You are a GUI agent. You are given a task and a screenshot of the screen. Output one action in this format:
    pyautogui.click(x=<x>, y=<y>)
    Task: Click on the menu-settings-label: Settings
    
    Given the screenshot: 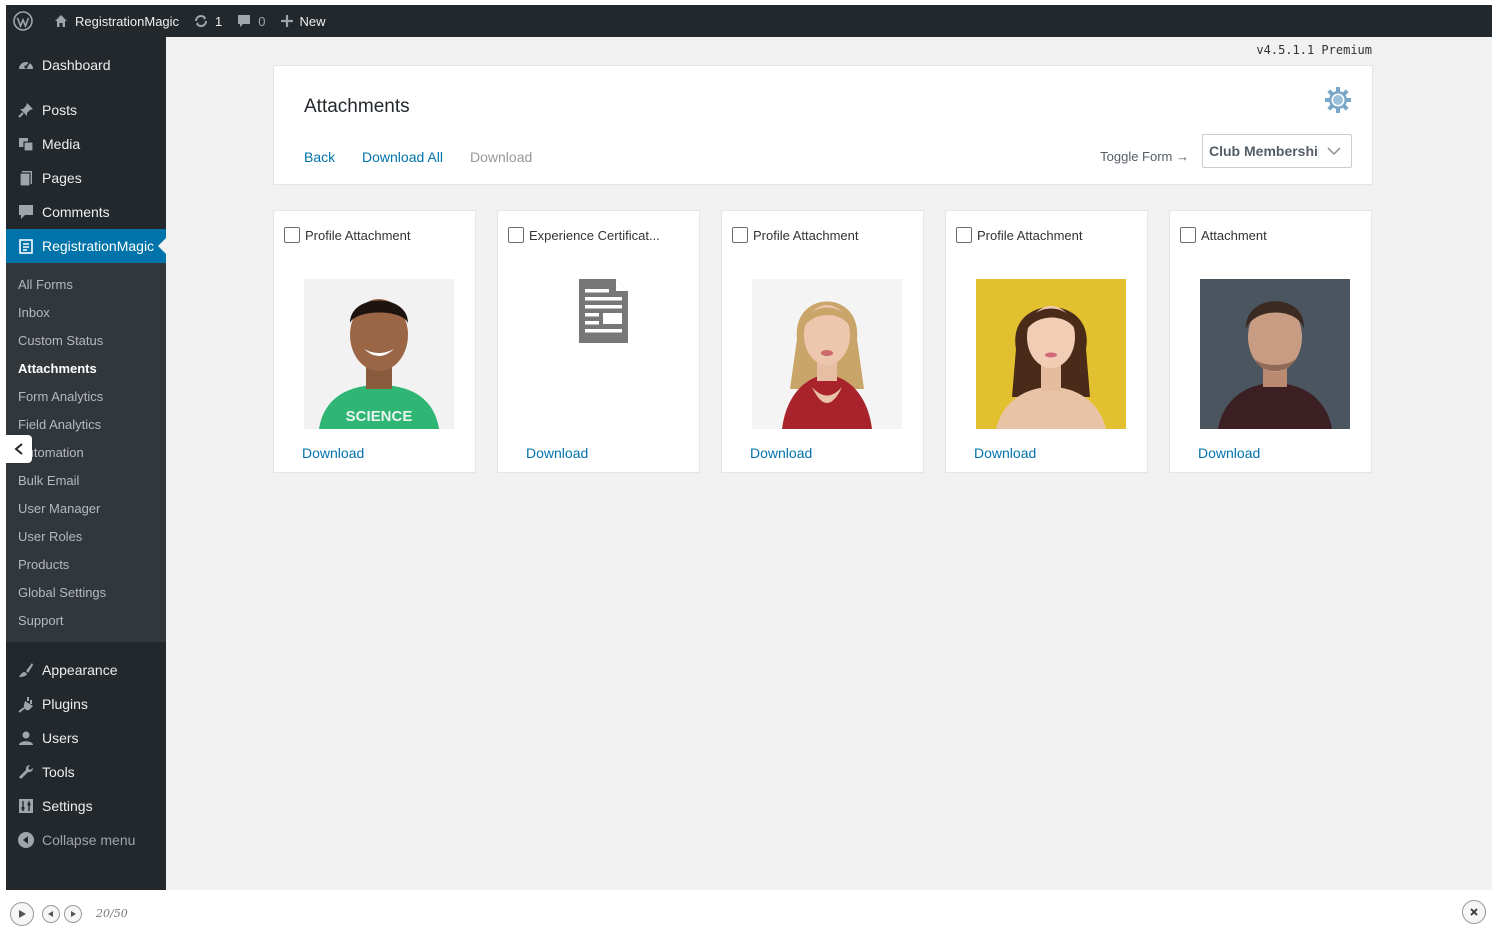 What is the action you would take?
    pyautogui.click(x=67, y=806)
    